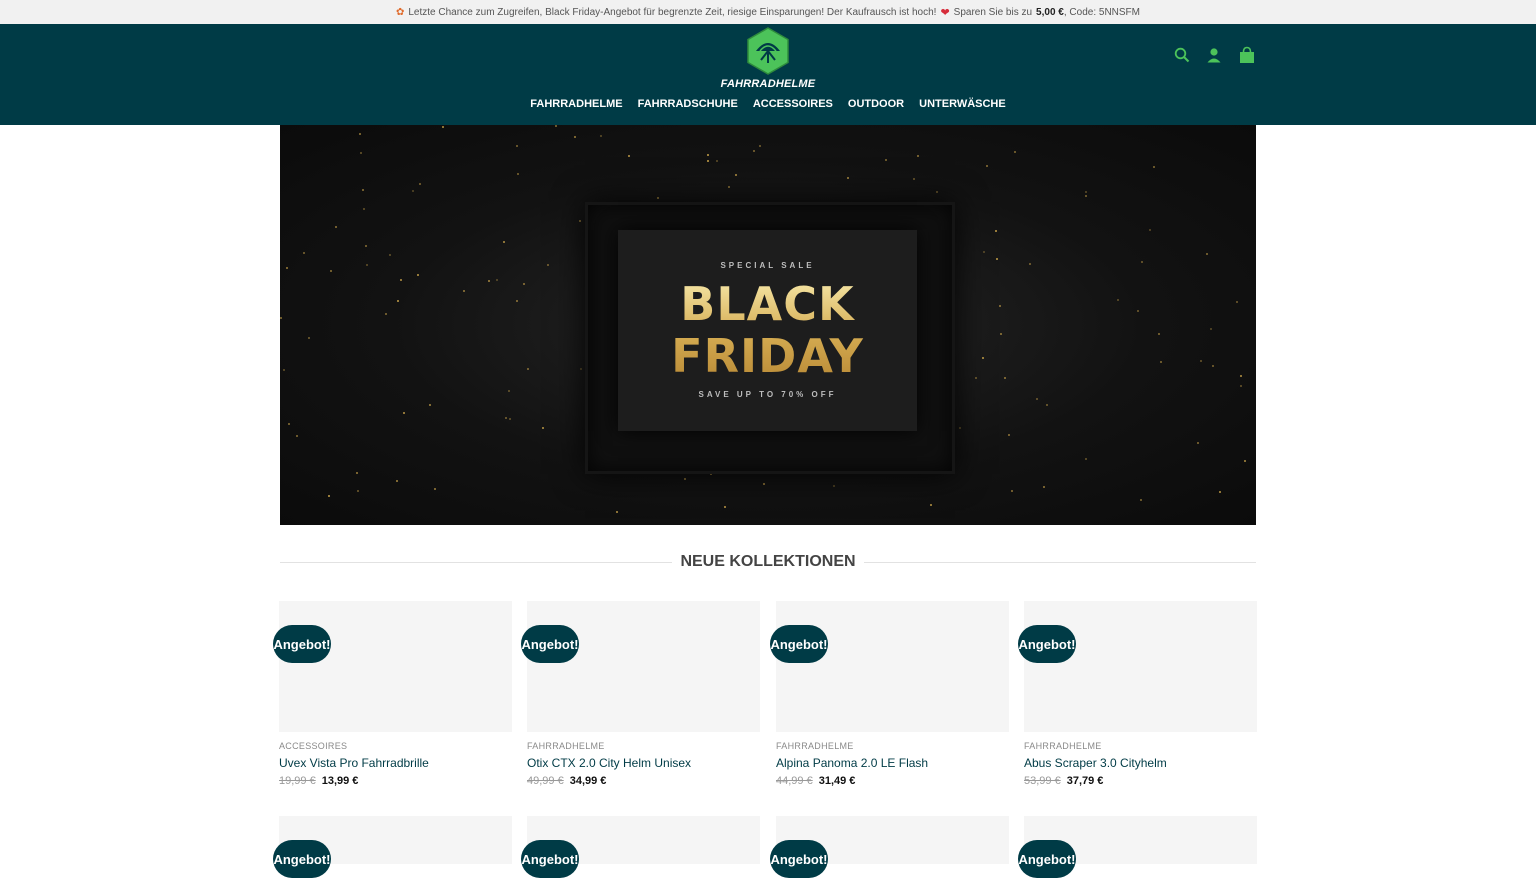 This screenshot has width=1536, height=878. I want to click on site-logo: FAHRRADHELME, so click(768, 58).